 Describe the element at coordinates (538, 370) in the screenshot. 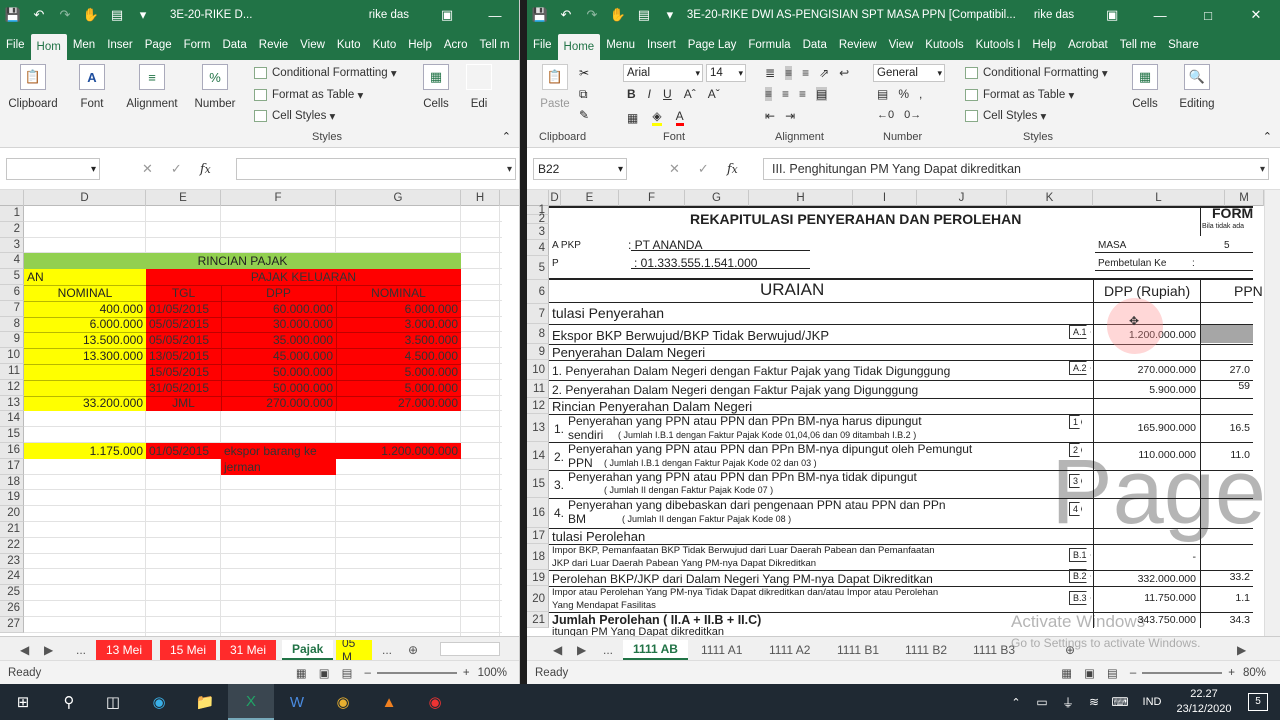

I see `row-header-10: 10` at that location.